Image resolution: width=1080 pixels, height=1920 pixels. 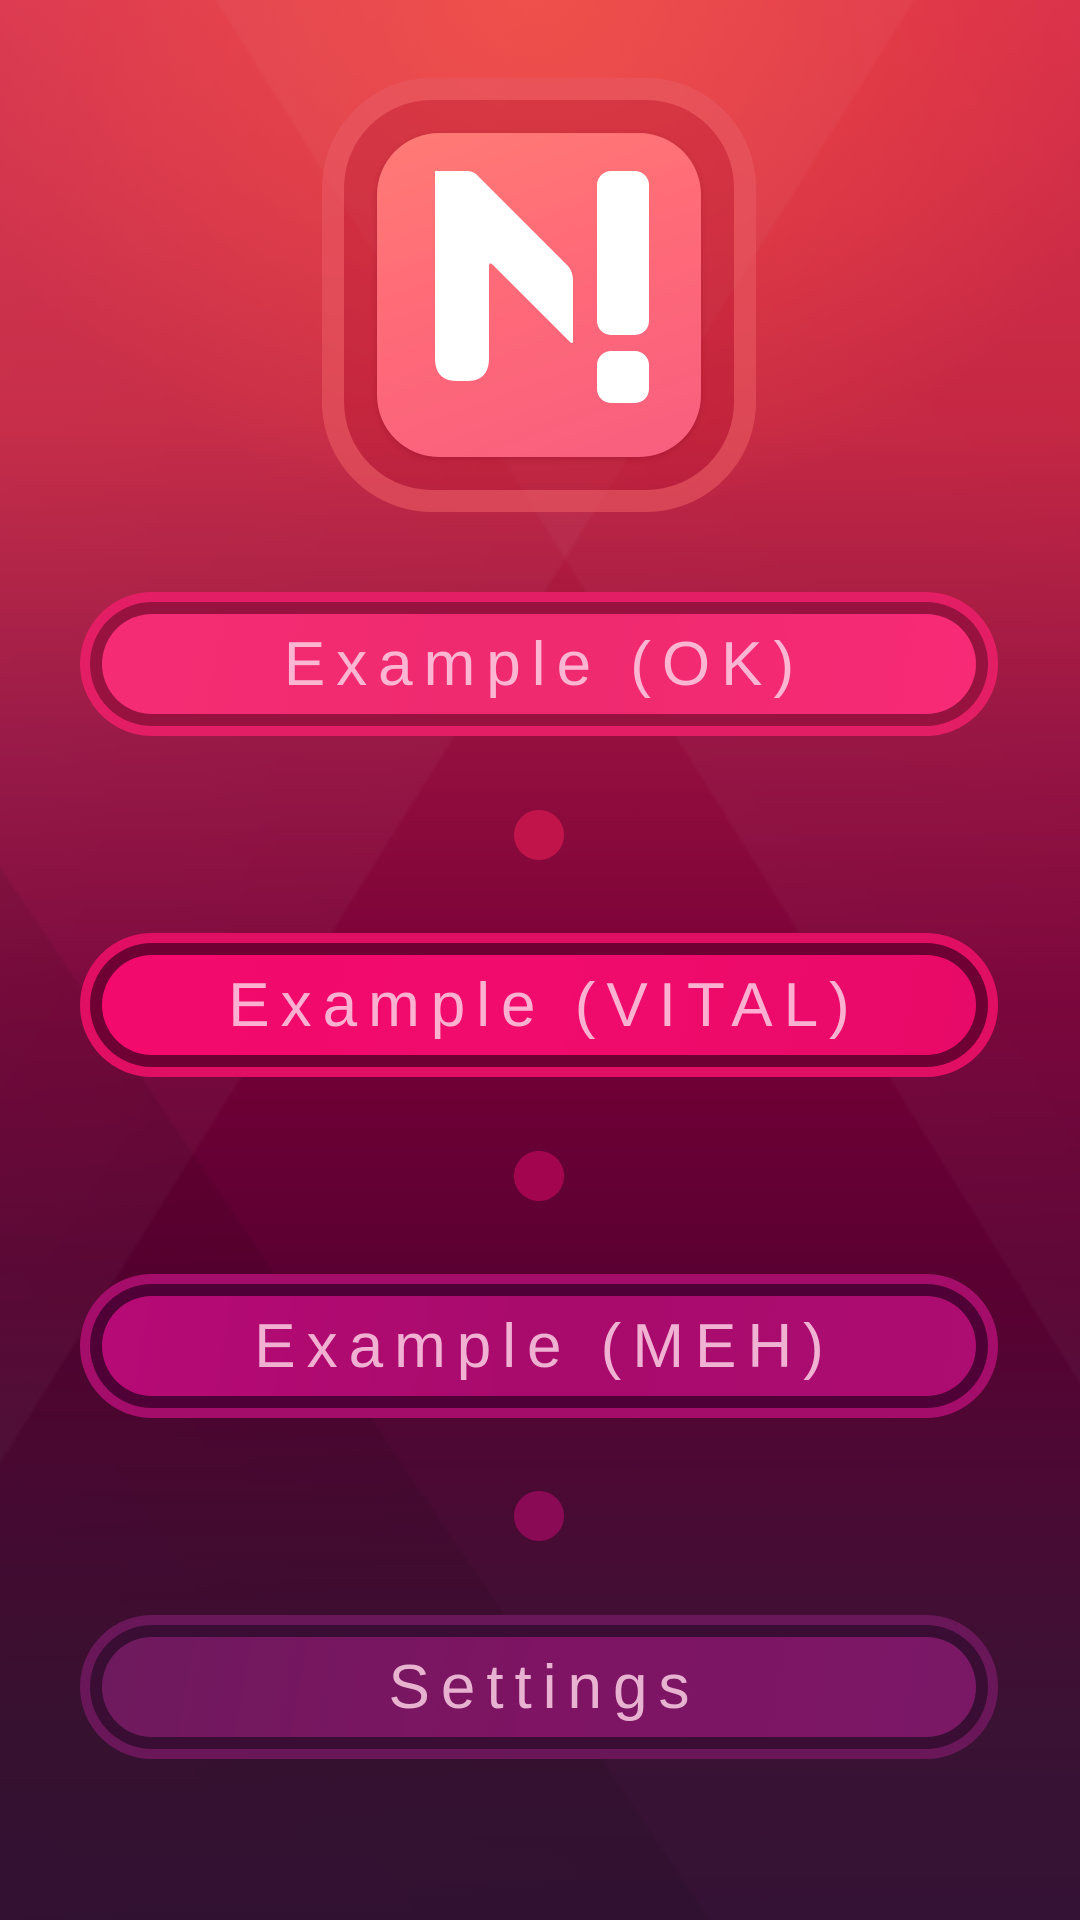 What do you see at coordinates (542, 287) in the screenshot?
I see `n-exclamation-logo-icon` at bounding box center [542, 287].